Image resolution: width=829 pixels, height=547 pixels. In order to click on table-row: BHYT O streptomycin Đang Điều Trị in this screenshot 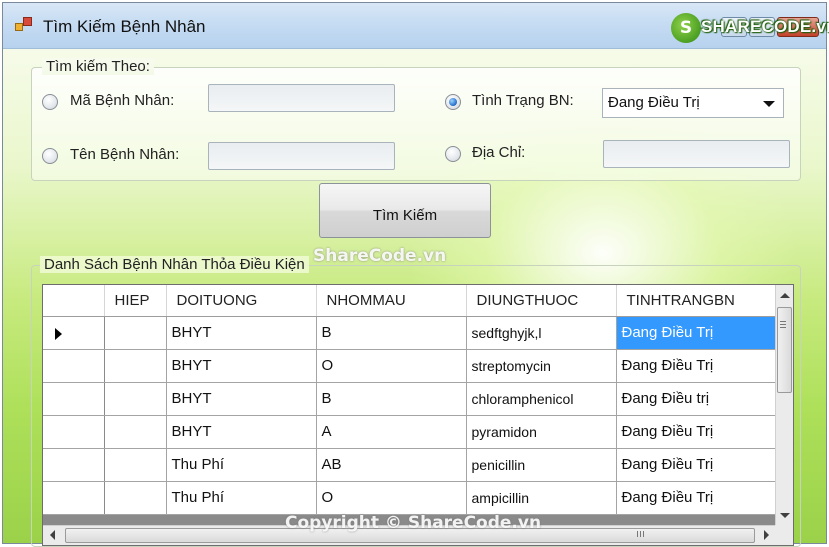, I will do `click(410, 366)`.